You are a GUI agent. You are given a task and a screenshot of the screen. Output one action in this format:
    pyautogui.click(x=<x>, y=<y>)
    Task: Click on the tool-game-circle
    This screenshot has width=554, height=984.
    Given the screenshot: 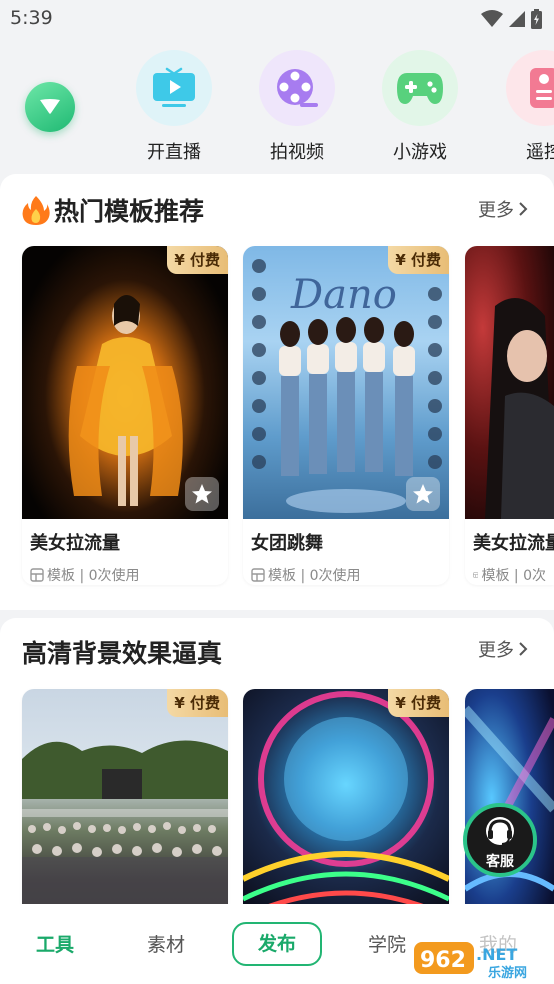 What is the action you would take?
    pyautogui.click(x=420, y=88)
    